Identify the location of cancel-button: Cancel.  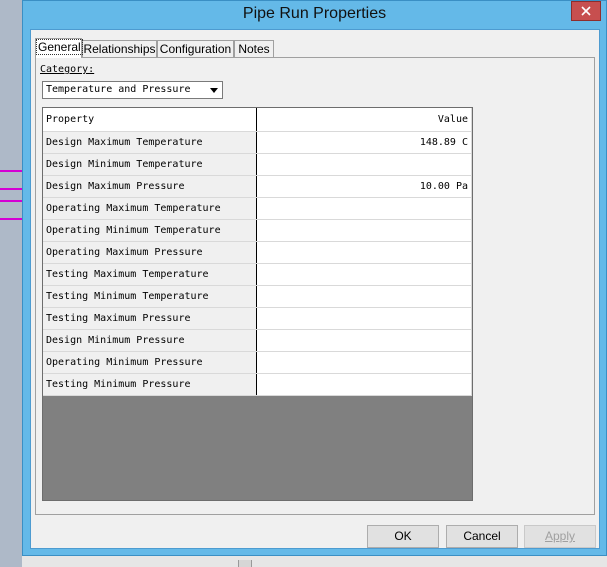
(482, 536).